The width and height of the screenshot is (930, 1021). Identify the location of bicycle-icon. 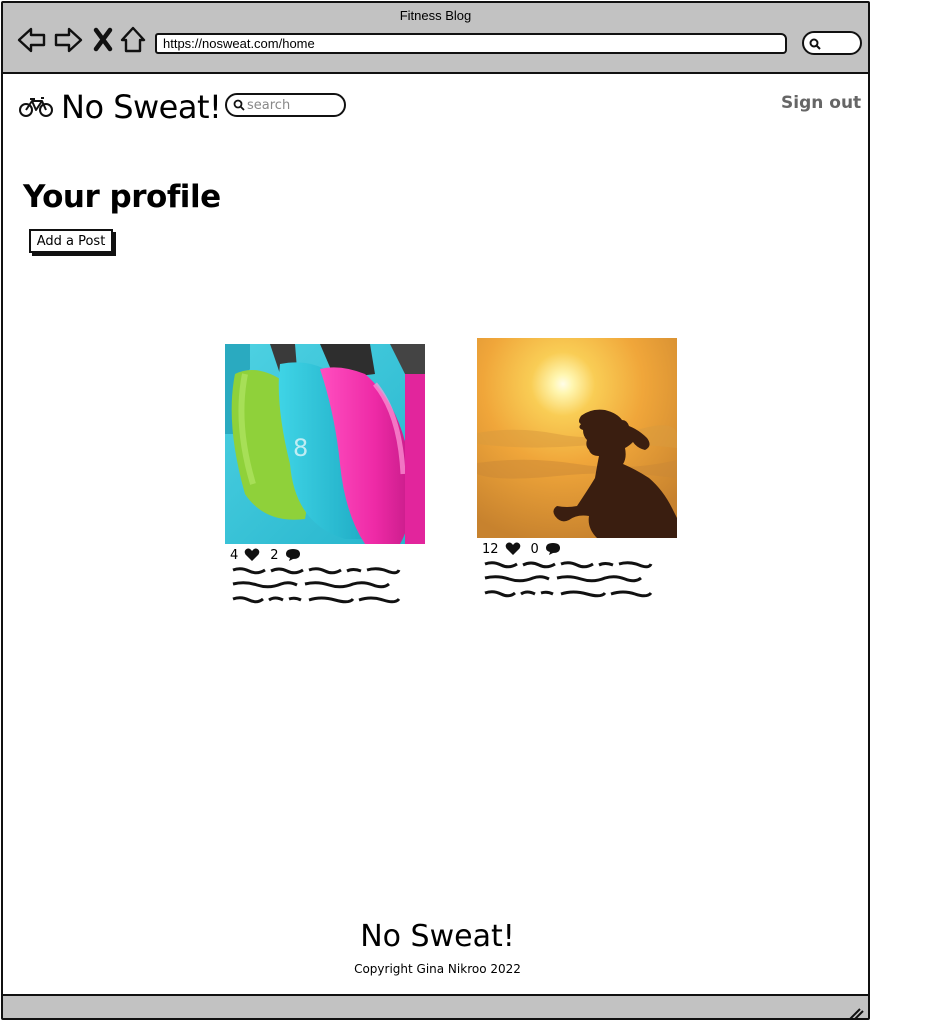
(36, 107).